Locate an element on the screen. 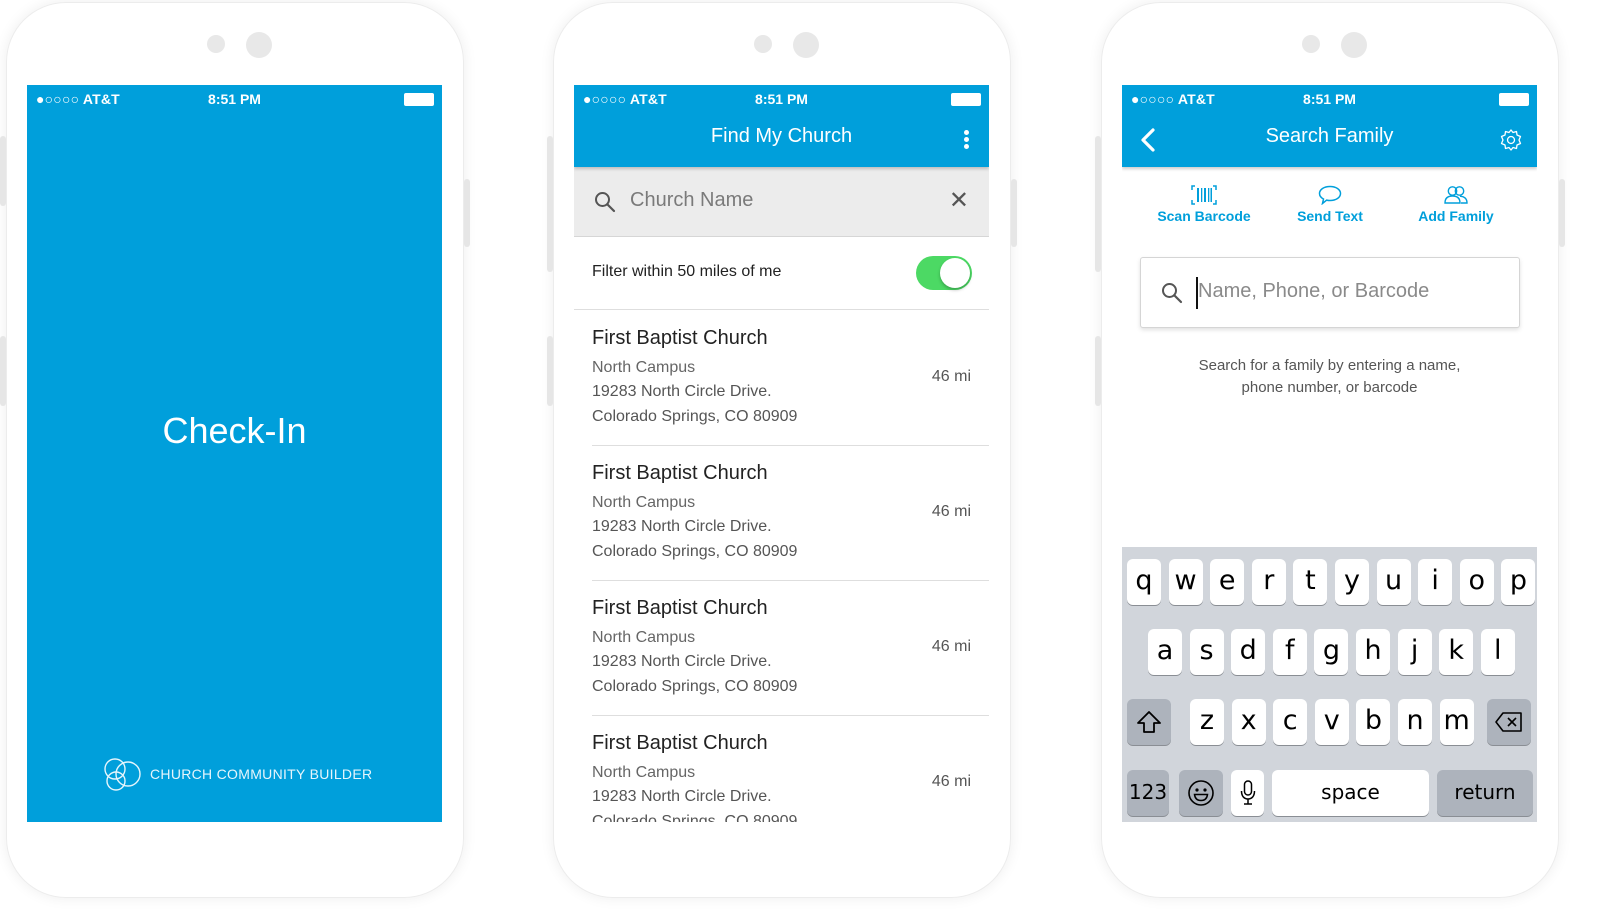 This screenshot has width=1602, height=920. key-s: s is located at coordinates (1206, 652).